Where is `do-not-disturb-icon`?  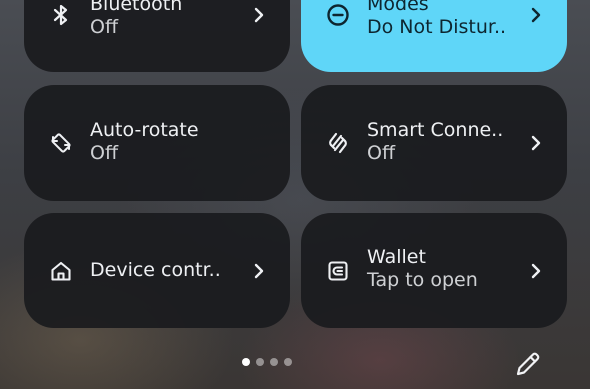
do-not-disturb-icon is located at coordinates (338, 15).